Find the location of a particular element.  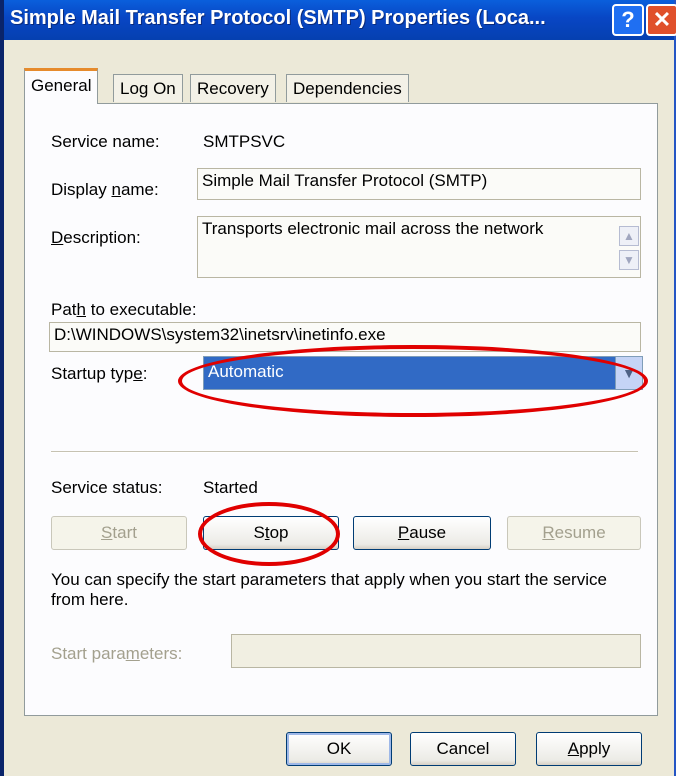

help-button: ? is located at coordinates (628, 20).